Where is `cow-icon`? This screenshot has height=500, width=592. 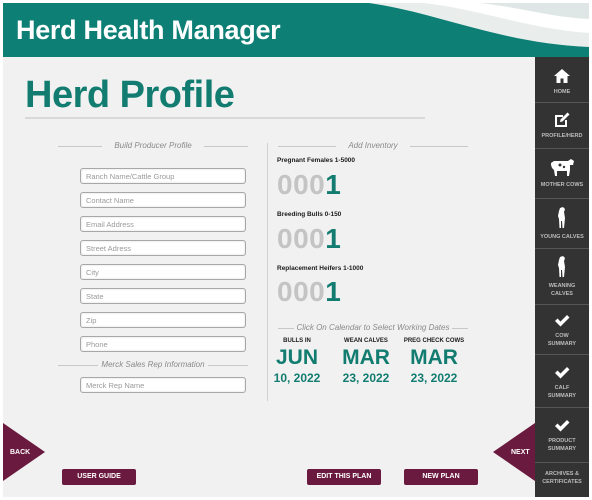 cow-icon is located at coordinates (562, 167).